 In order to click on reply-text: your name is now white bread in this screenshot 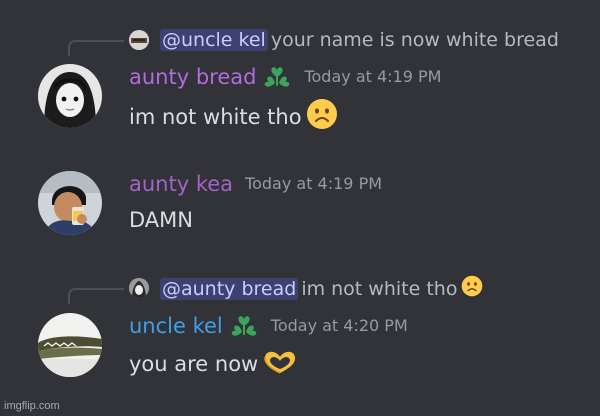, I will do `click(415, 40)`.